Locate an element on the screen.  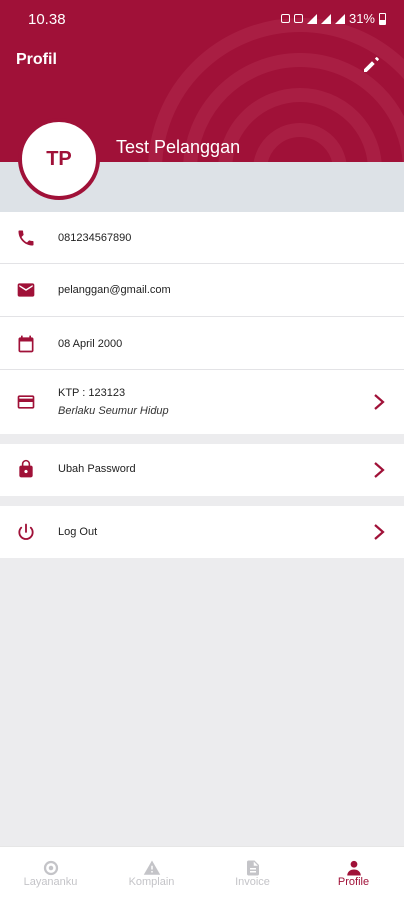
status-bar: 10.38 31% is located at coordinates (202, 19).